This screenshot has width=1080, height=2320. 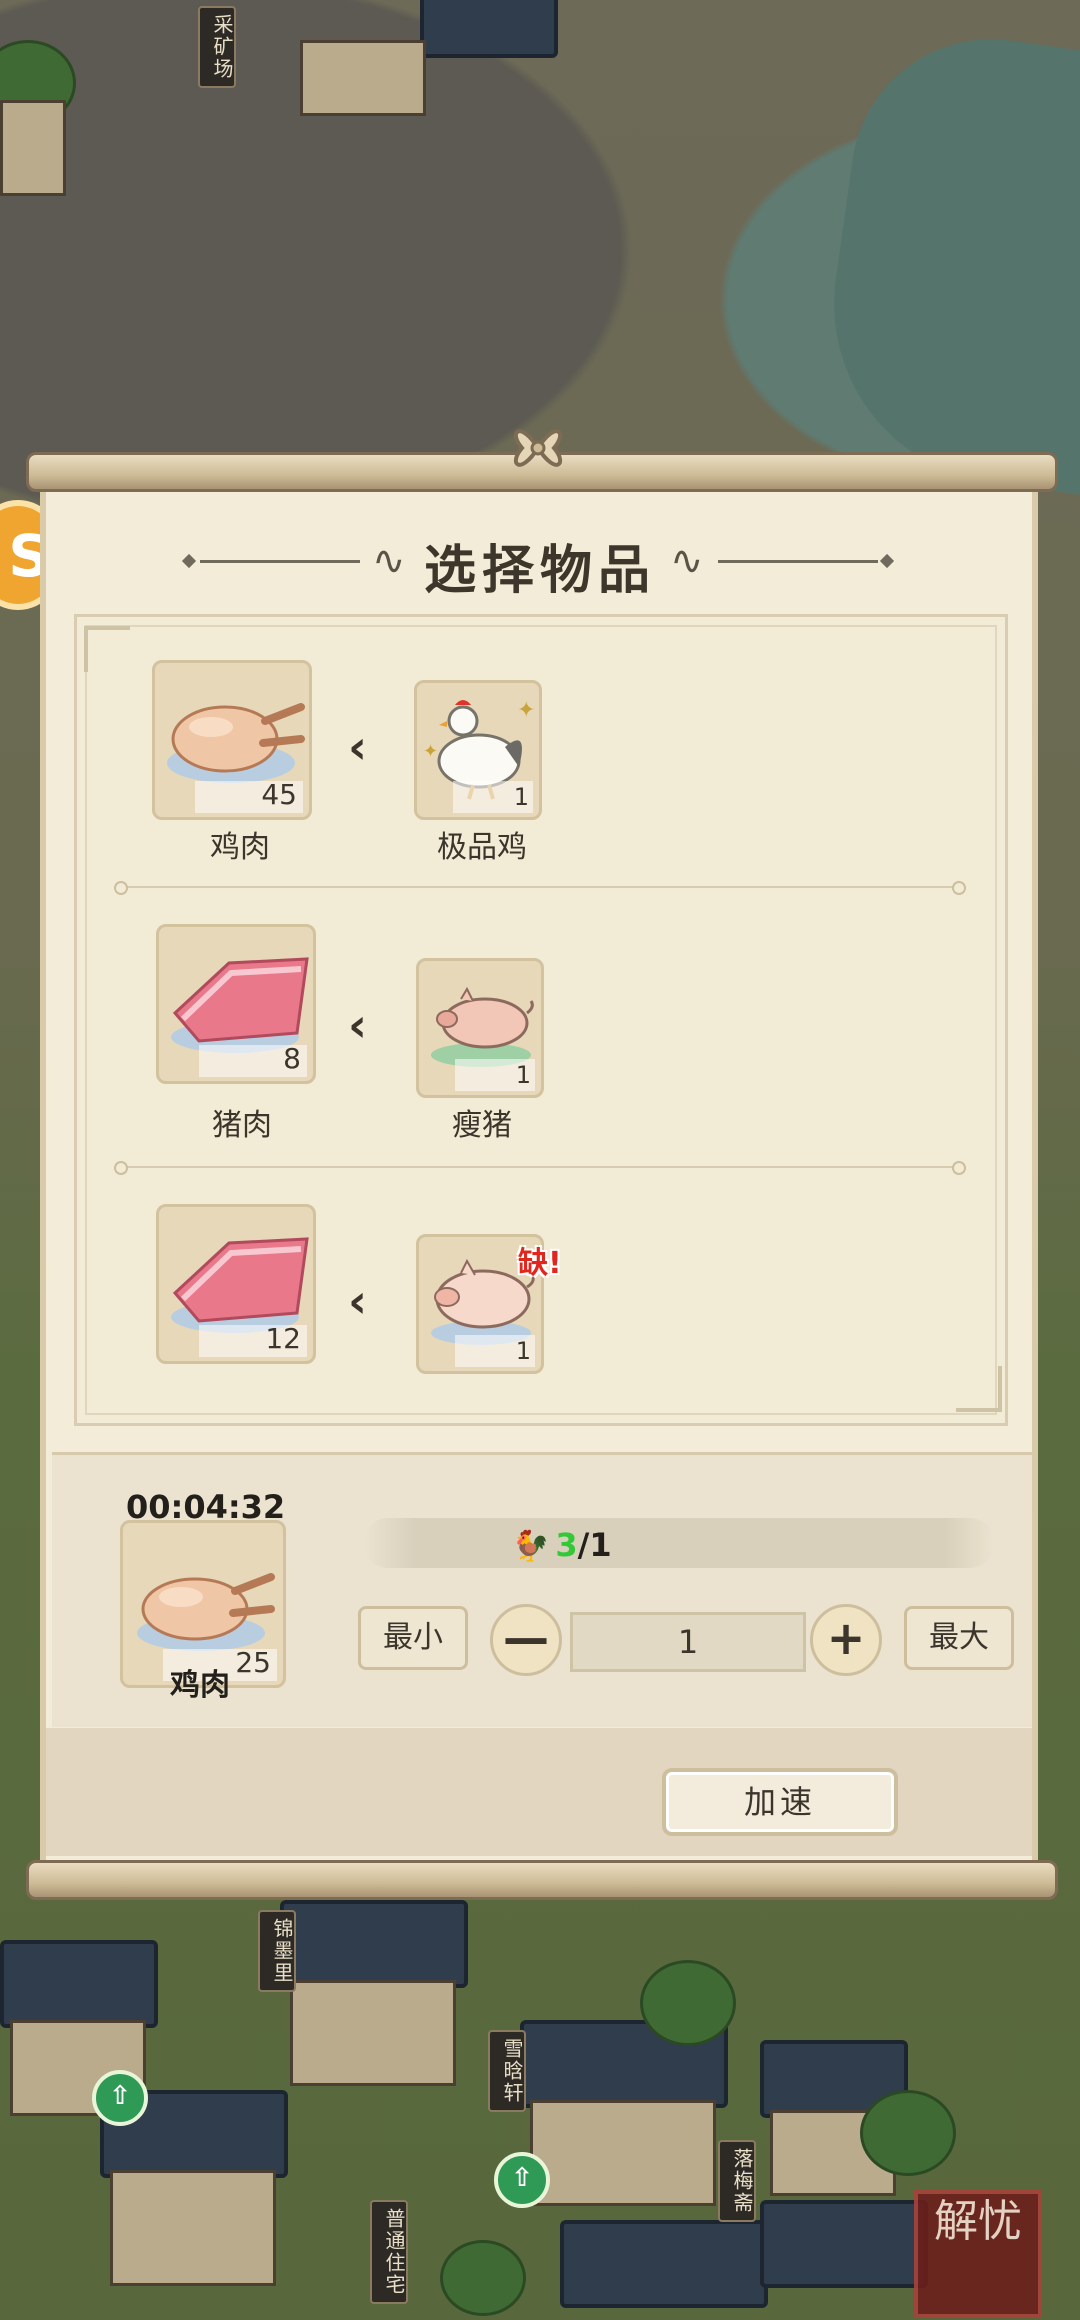 What do you see at coordinates (413, 1638) in the screenshot?
I see `min-button: 最小` at bounding box center [413, 1638].